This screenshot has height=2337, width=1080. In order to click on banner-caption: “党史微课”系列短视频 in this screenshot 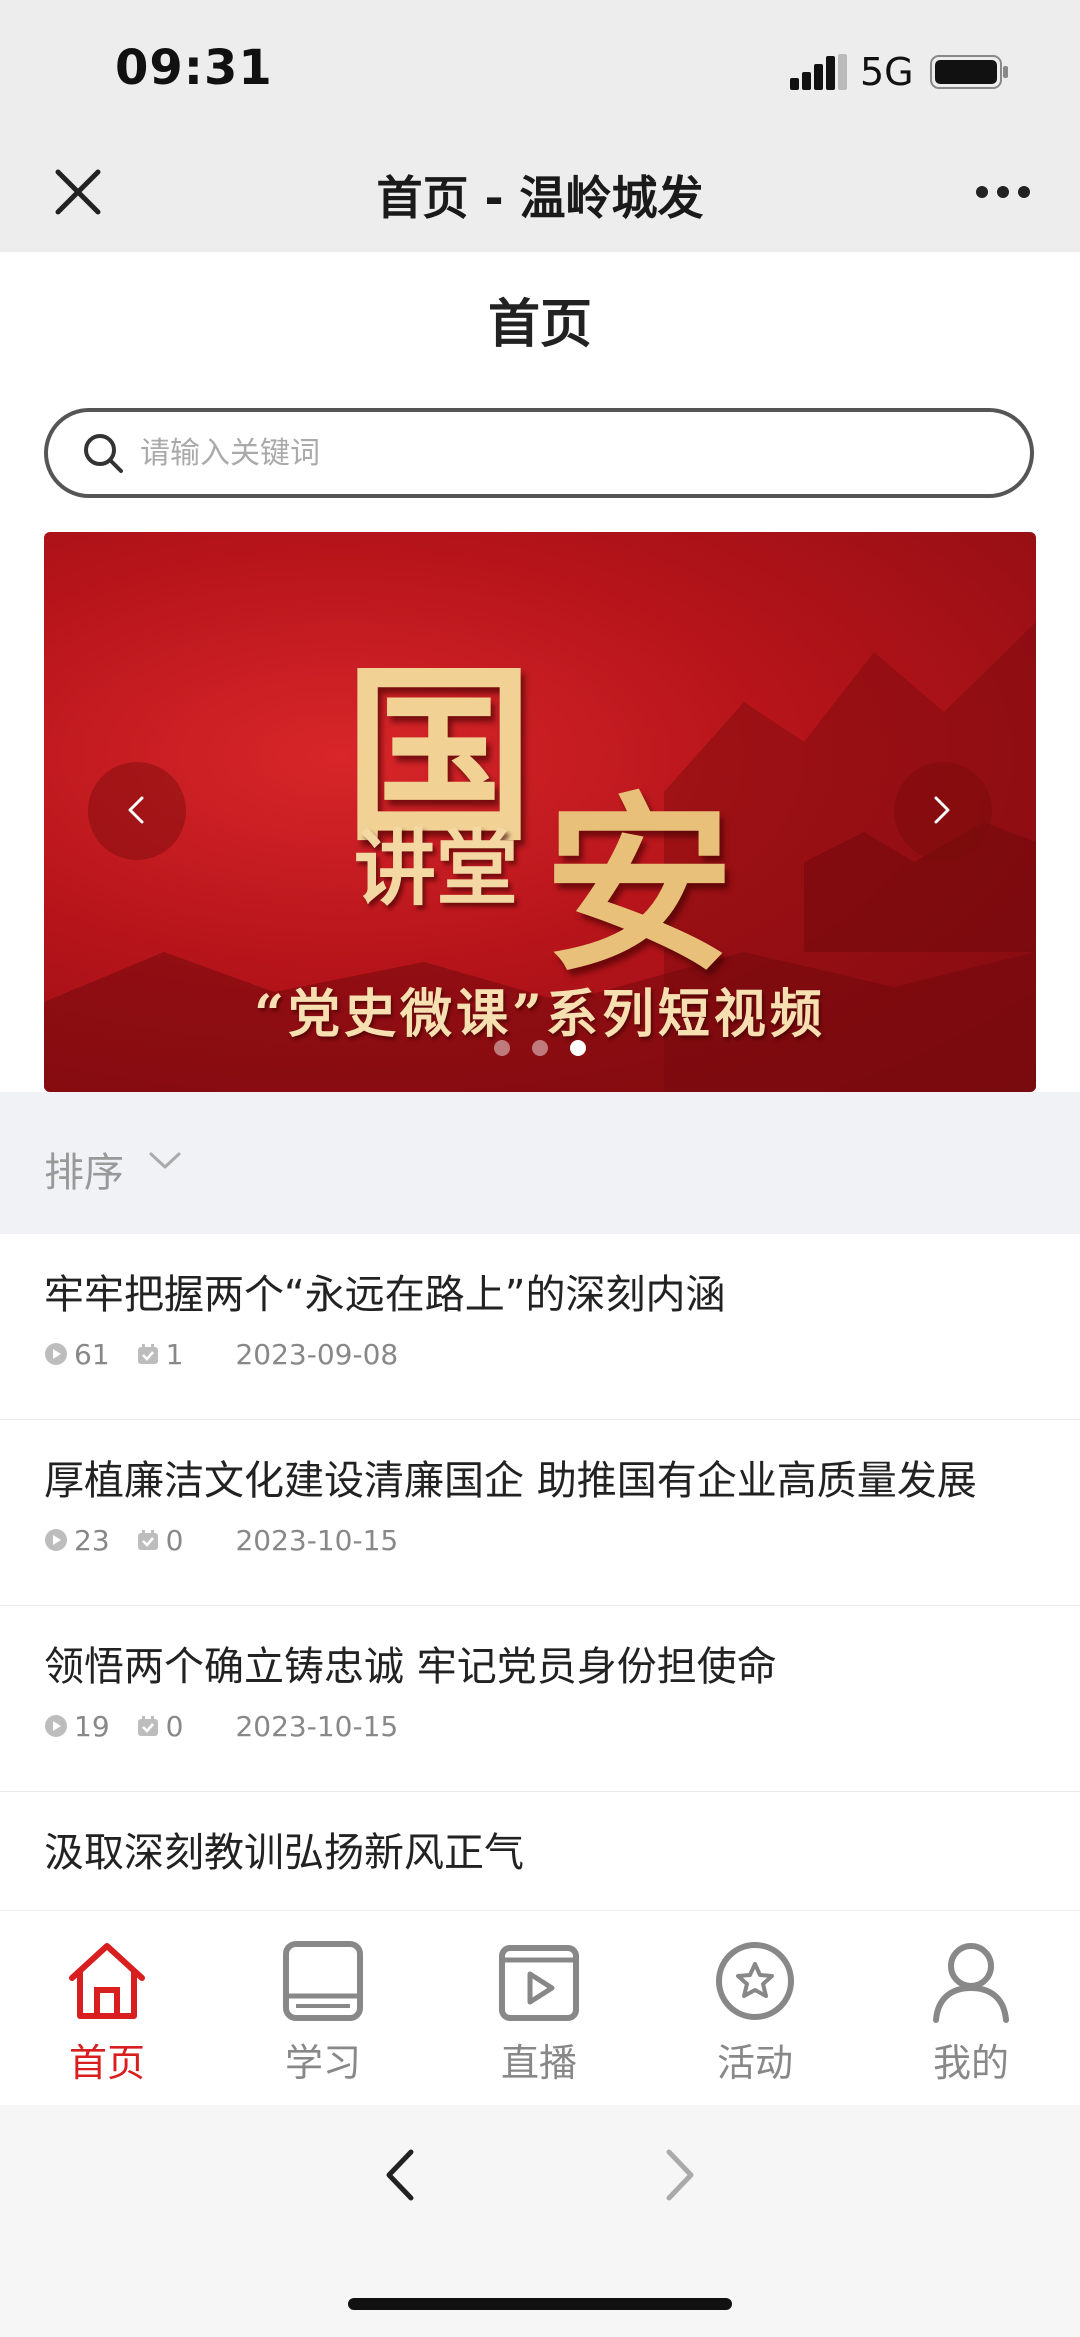, I will do `click(540, 1014)`.